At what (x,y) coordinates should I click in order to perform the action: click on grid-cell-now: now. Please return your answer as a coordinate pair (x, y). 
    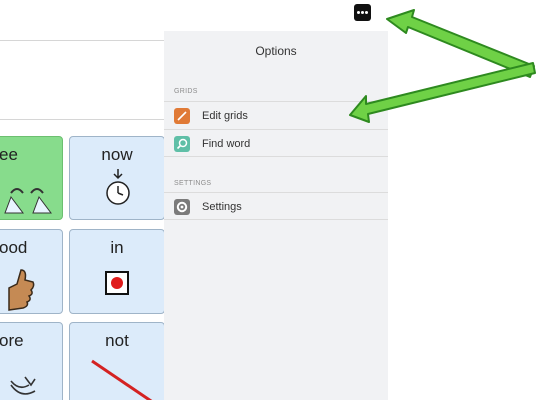
    Looking at the image, I should click on (117, 178).